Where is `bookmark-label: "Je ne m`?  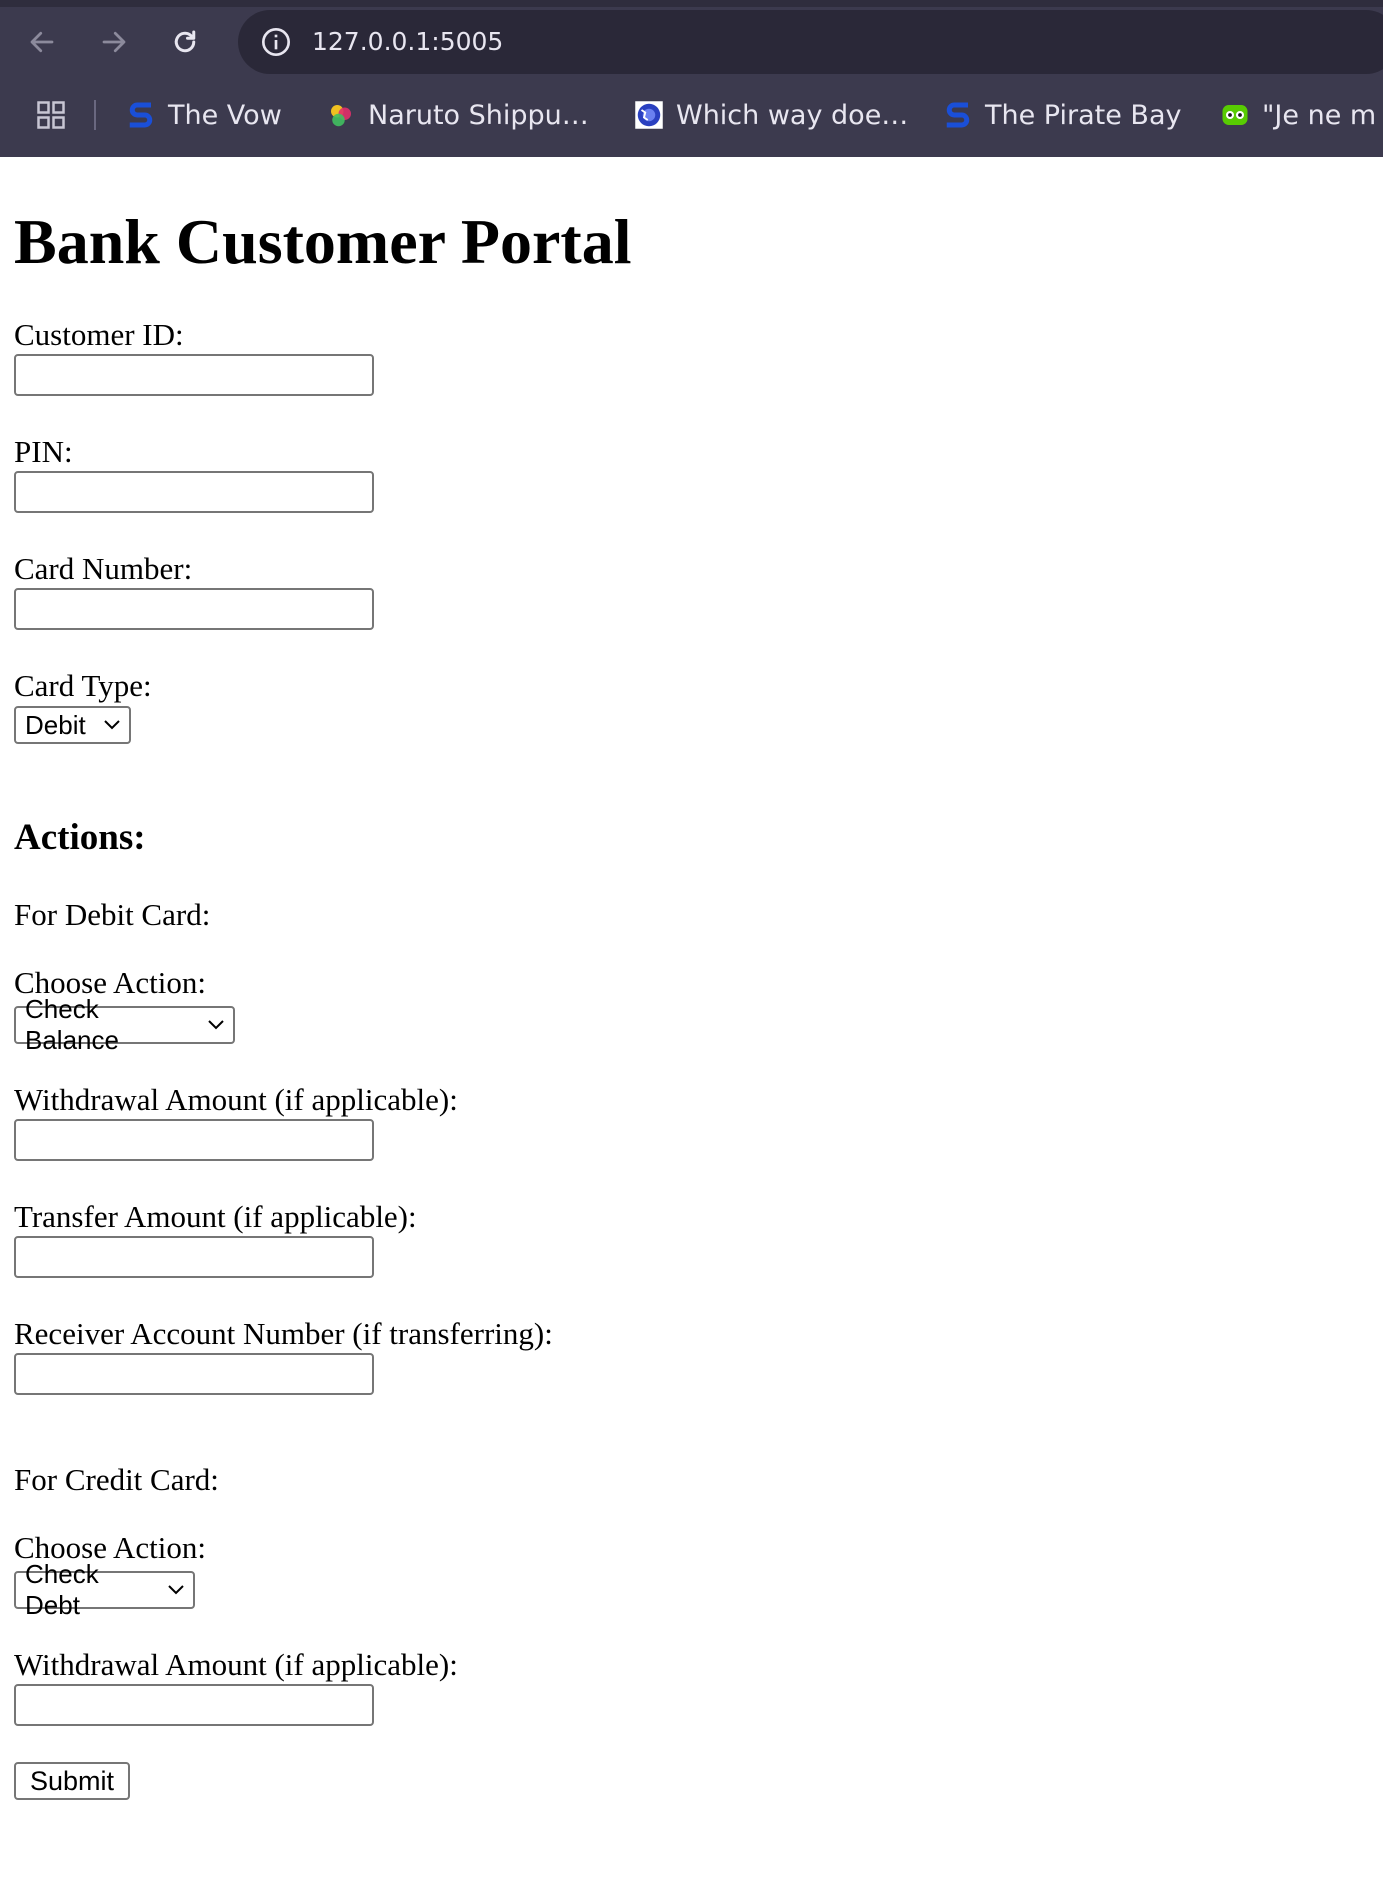
bookmark-label: "Je ne m is located at coordinates (1319, 115).